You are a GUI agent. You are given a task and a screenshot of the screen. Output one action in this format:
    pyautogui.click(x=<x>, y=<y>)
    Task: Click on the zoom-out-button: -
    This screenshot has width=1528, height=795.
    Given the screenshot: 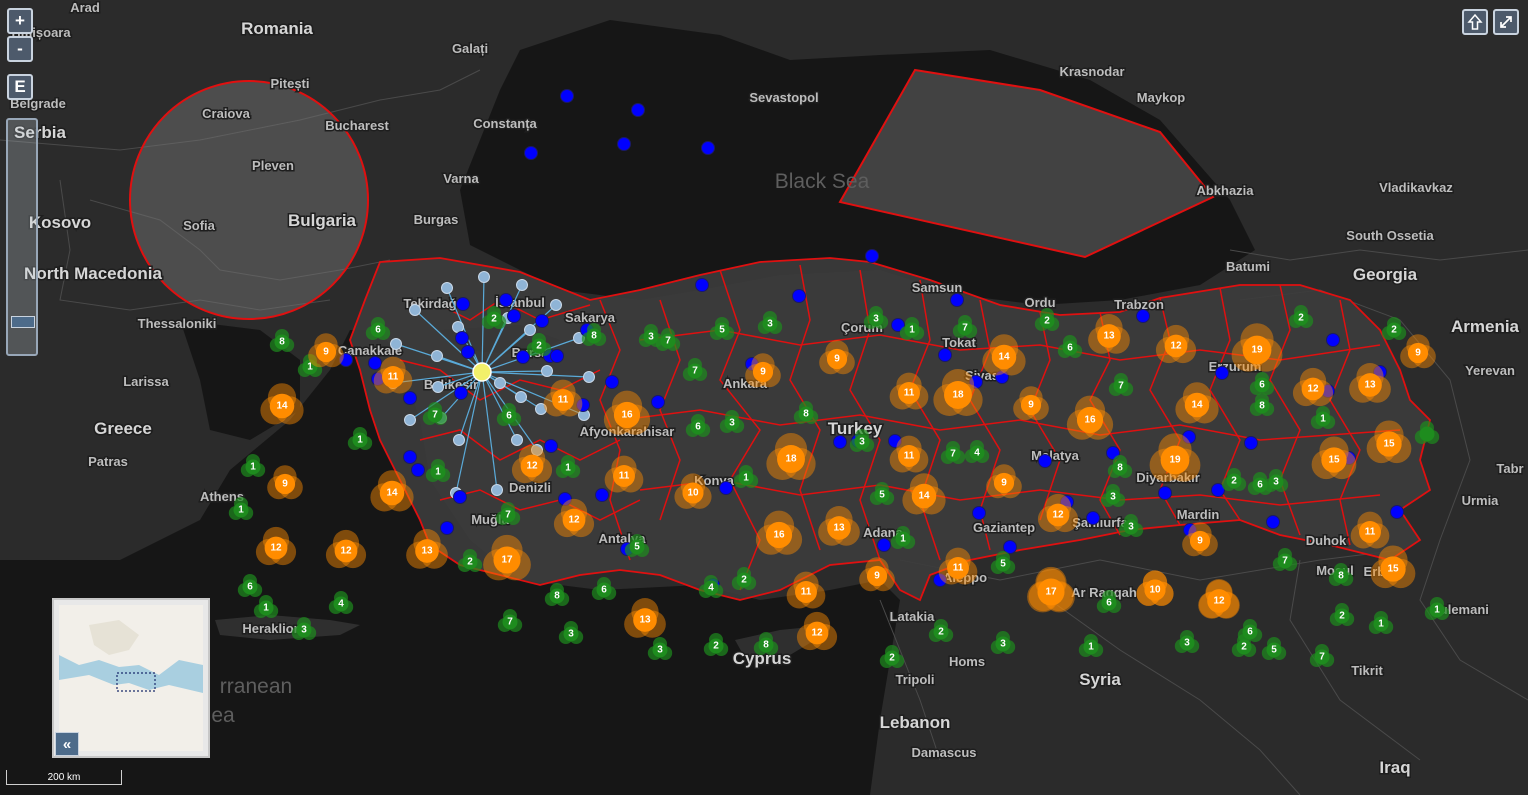 What is the action you would take?
    pyautogui.click(x=20, y=49)
    